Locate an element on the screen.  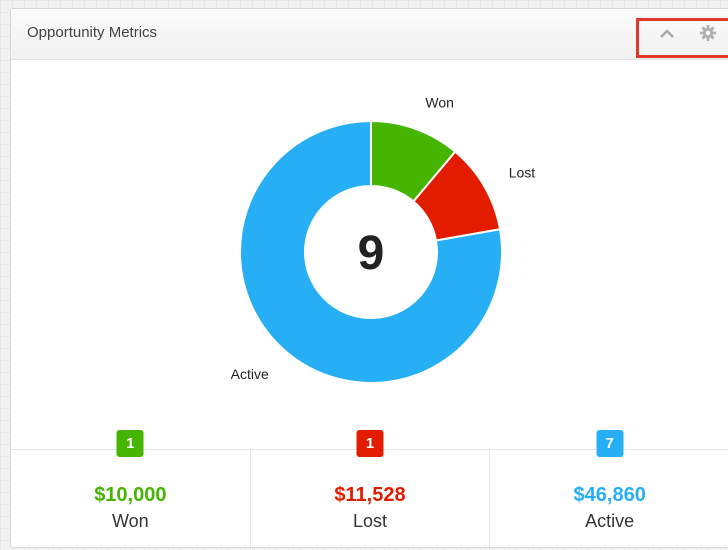
chevron-up-icon is located at coordinates (667, 33).